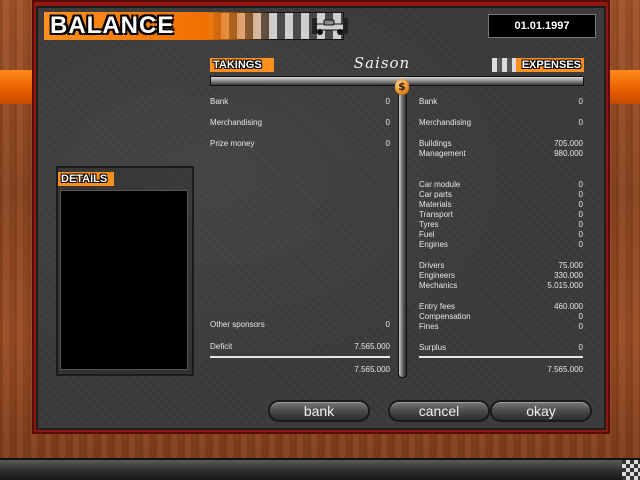  What do you see at coordinates (428, 101) in the screenshot?
I see `expenses-label: Bank` at bounding box center [428, 101].